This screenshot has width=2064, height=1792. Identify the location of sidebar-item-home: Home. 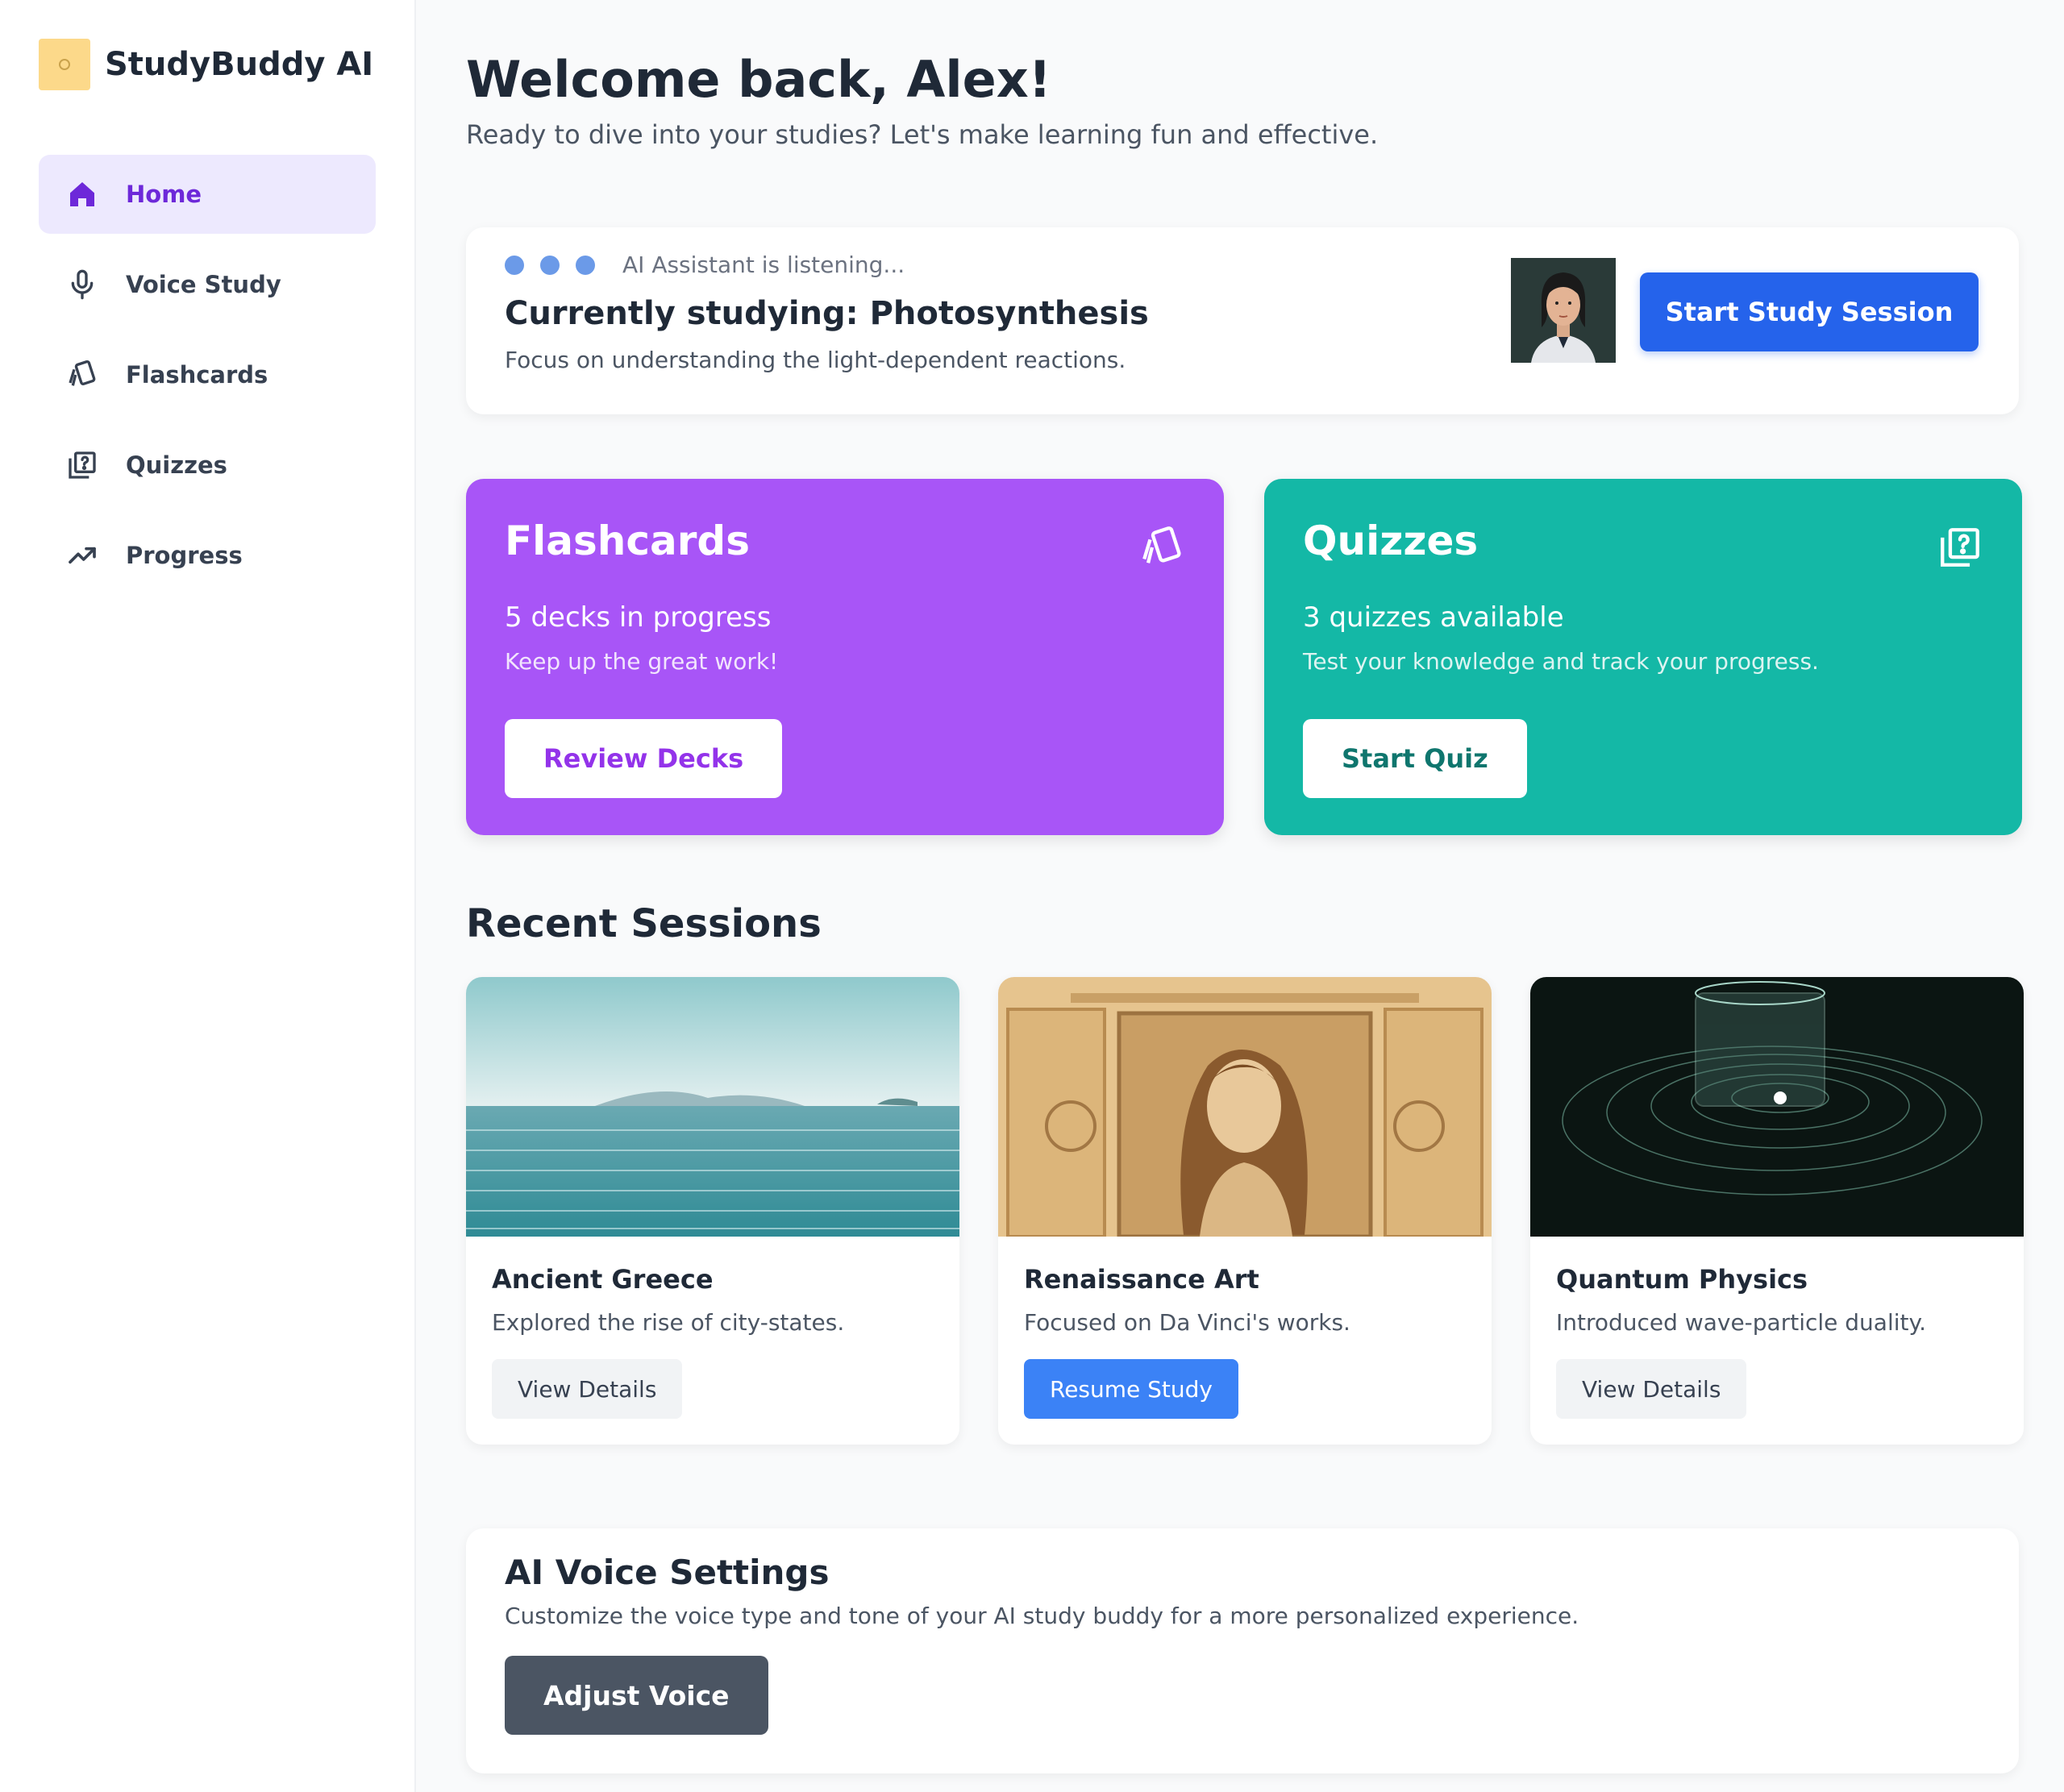
(207, 194).